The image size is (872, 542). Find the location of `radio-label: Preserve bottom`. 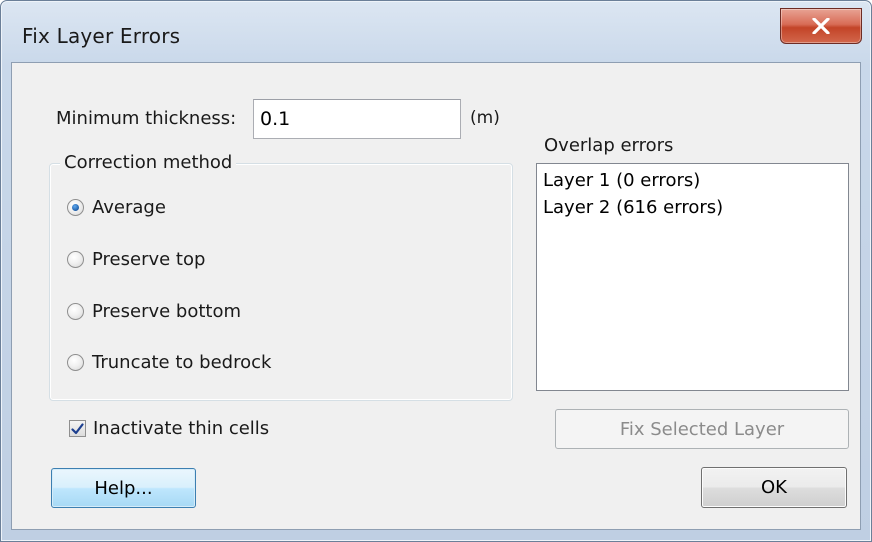

radio-label: Preserve bottom is located at coordinates (167, 311).